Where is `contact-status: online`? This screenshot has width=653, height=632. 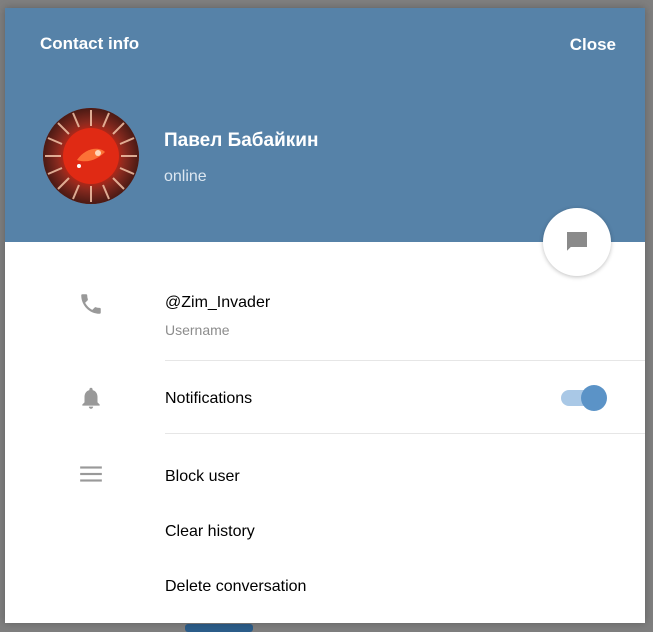
contact-status: online is located at coordinates (185, 176).